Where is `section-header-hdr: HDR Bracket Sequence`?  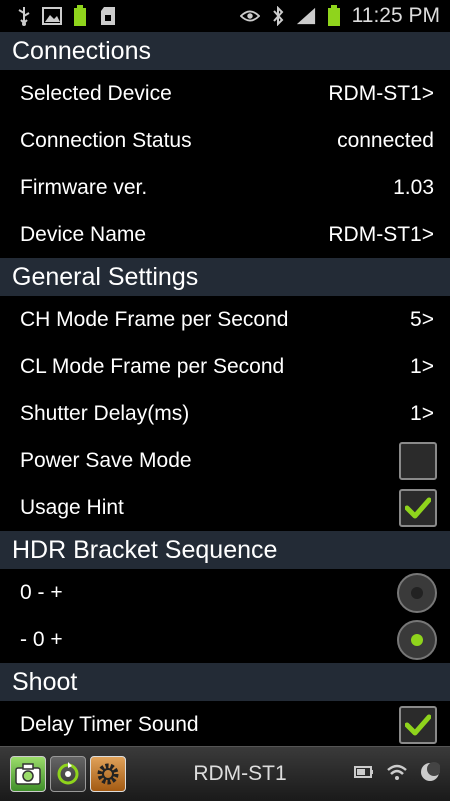 section-header-hdr: HDR Bracket Sequence is located at coordinates (225, 550).